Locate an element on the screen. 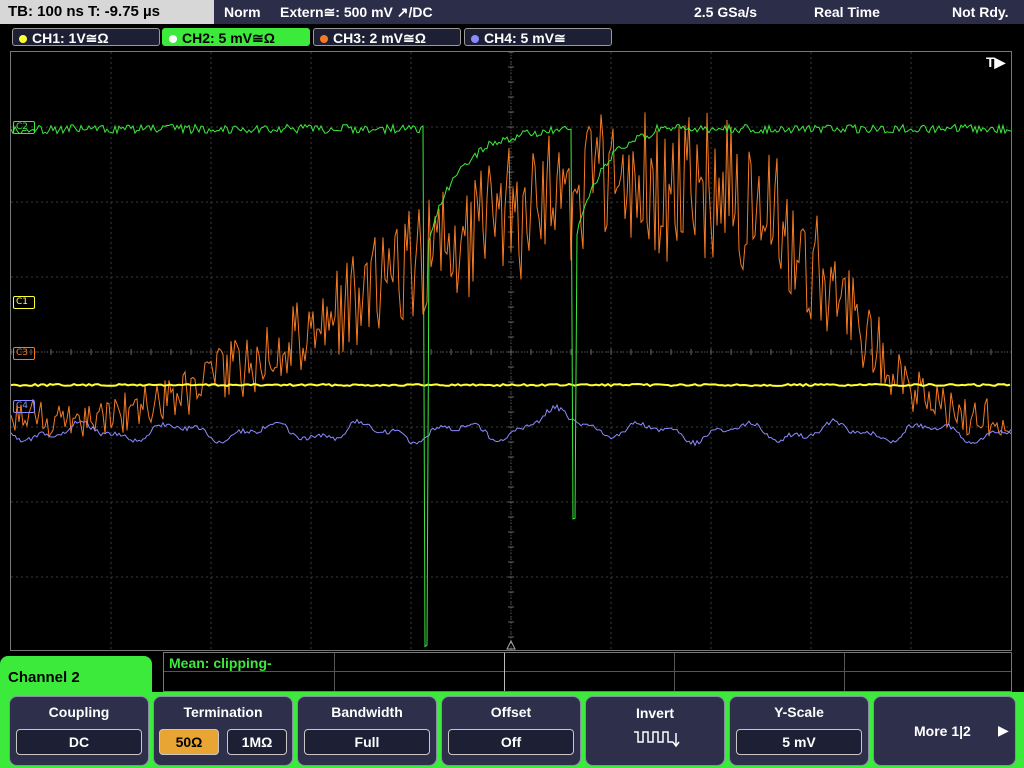 Image resolution: width=1024 pixels, height=768 pixels. ch3-color-dot is located at coordinates (324, 39).